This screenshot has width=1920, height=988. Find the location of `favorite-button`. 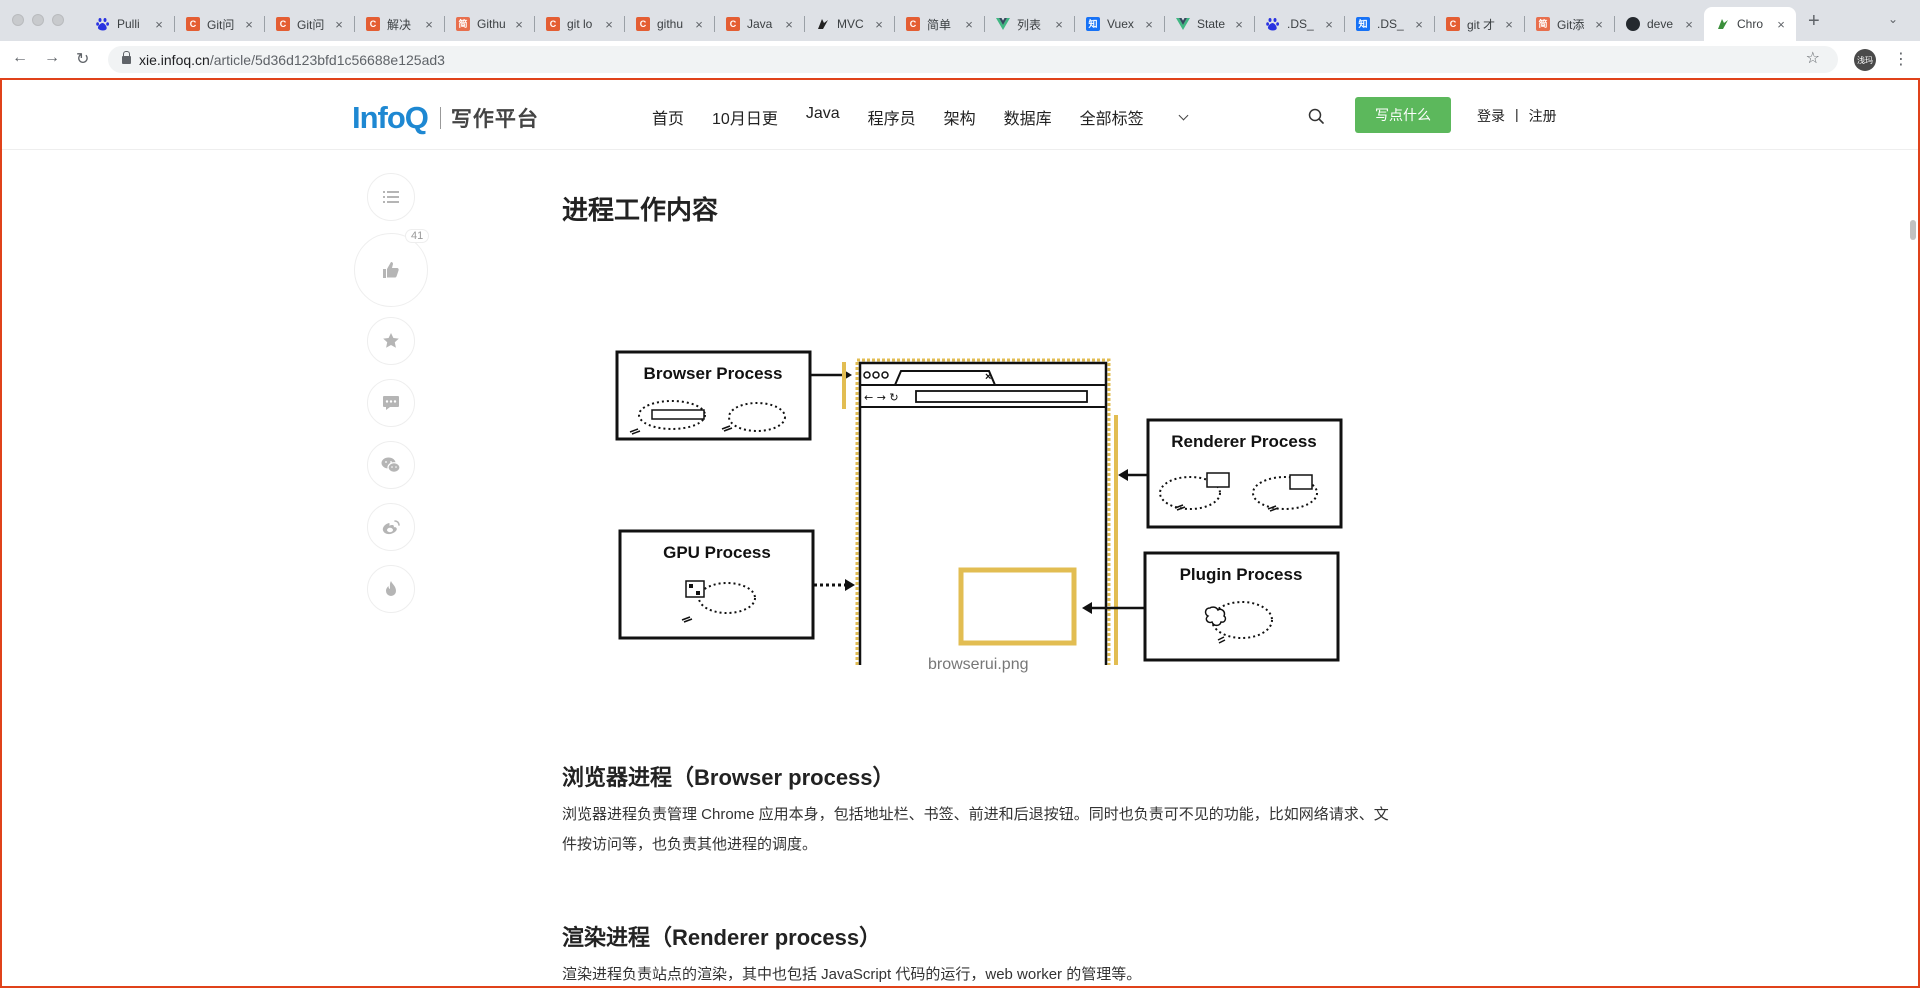

favorite-button is located at coordinates (391, 341).